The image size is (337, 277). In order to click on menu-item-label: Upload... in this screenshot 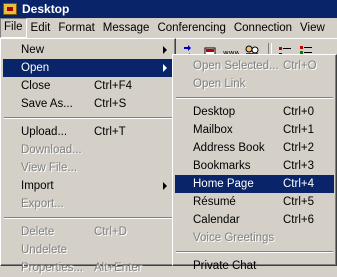, I will do `click(44, 132)`.